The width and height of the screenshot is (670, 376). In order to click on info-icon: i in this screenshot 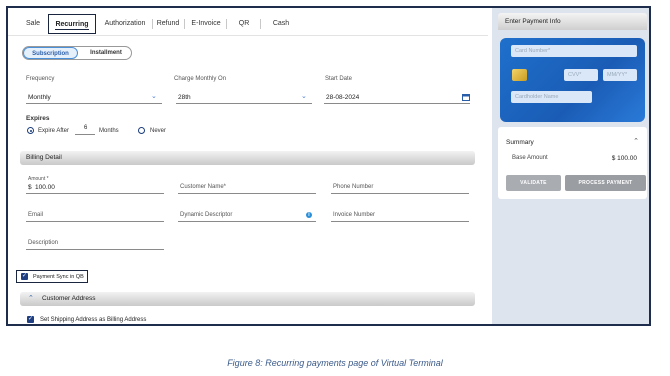, I will do `click(309, 215)`.